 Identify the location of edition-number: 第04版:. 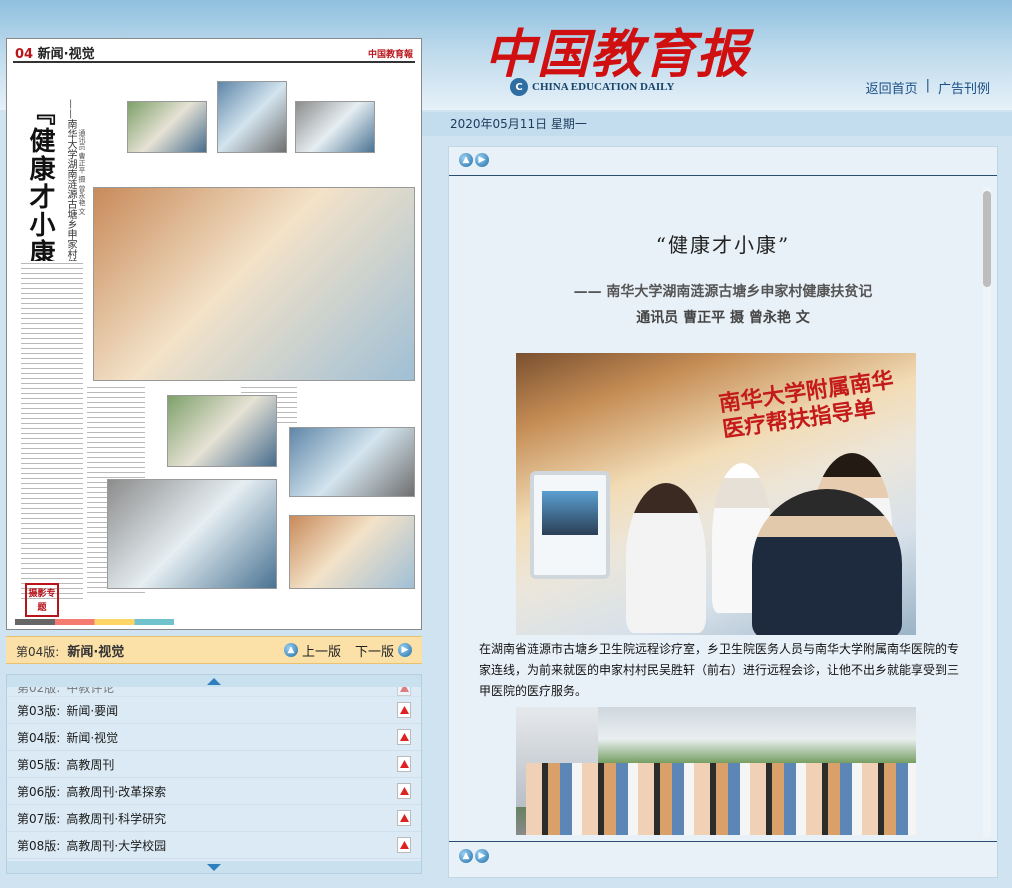
(39, 737).